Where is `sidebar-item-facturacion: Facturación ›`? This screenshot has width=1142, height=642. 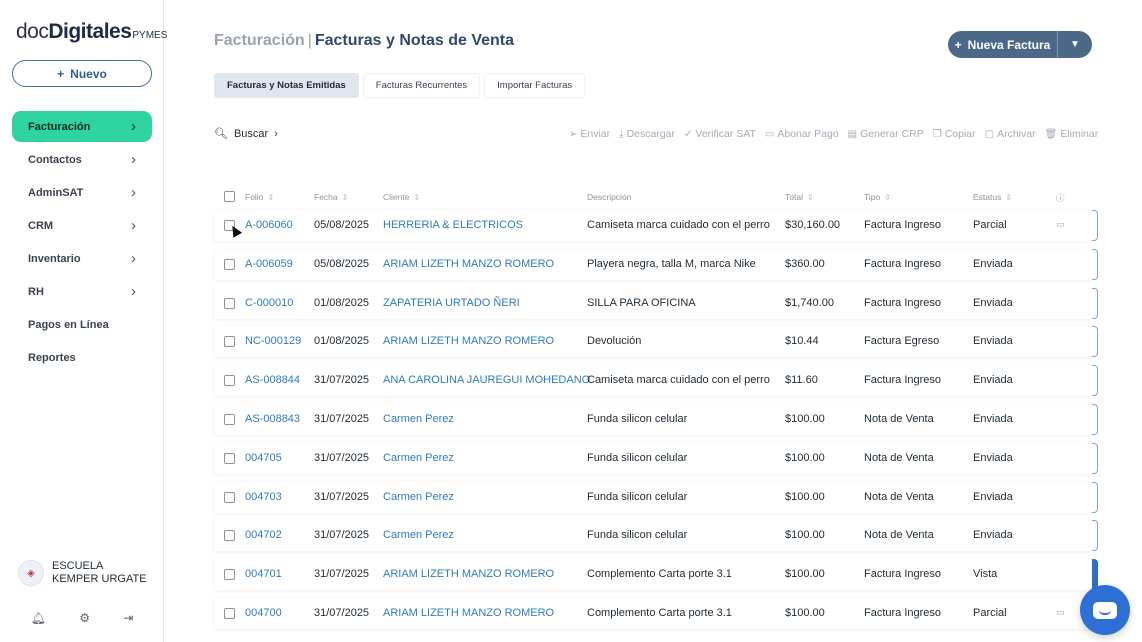 sidebar-item-facturacion: Facturación › is located at coordinates (82, 126).